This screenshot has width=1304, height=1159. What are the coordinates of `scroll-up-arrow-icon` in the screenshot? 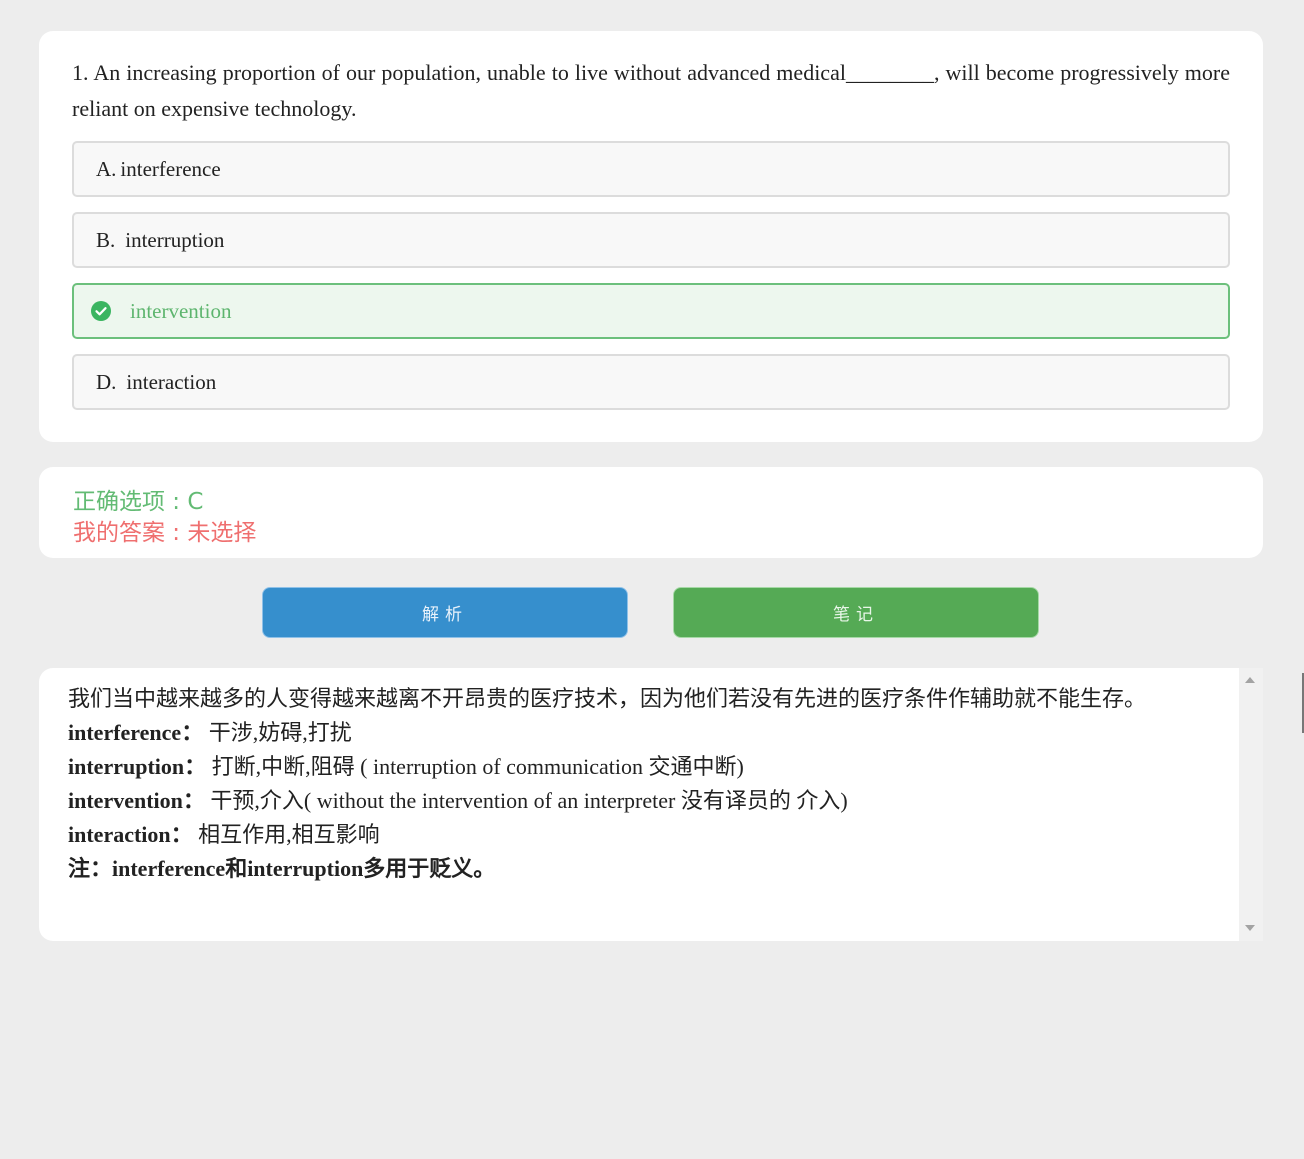 It's located at (1250, 680).